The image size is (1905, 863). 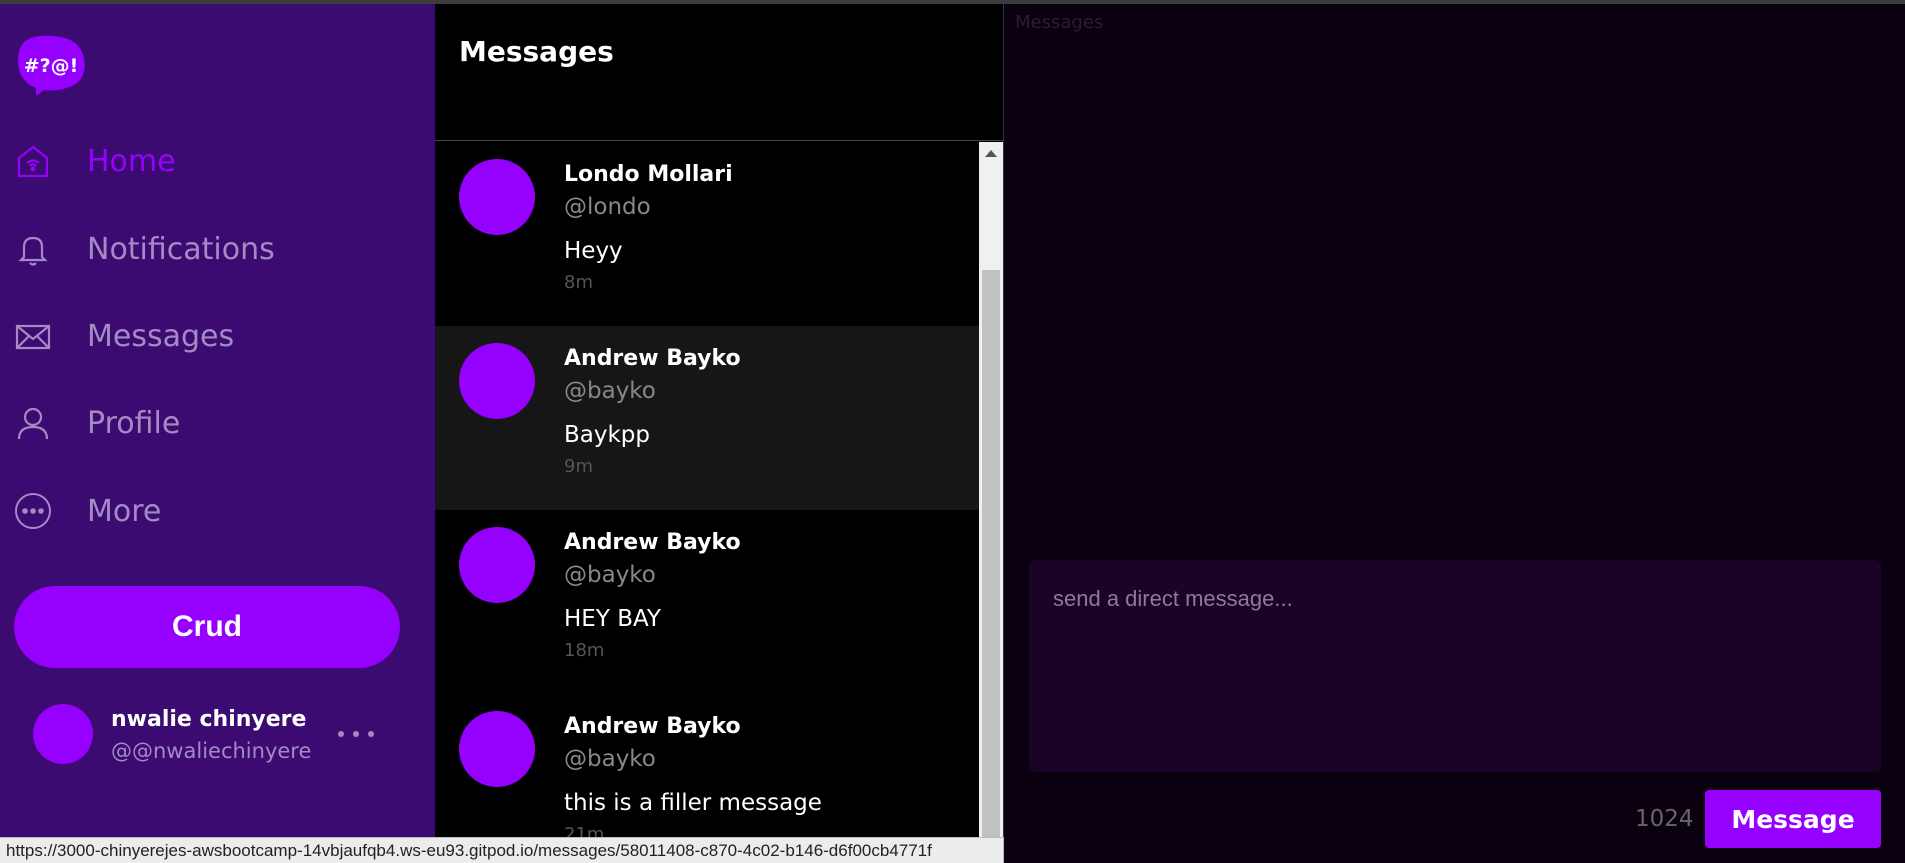 I want to click on logo-text: #?@!, so click(x=51, y=66).